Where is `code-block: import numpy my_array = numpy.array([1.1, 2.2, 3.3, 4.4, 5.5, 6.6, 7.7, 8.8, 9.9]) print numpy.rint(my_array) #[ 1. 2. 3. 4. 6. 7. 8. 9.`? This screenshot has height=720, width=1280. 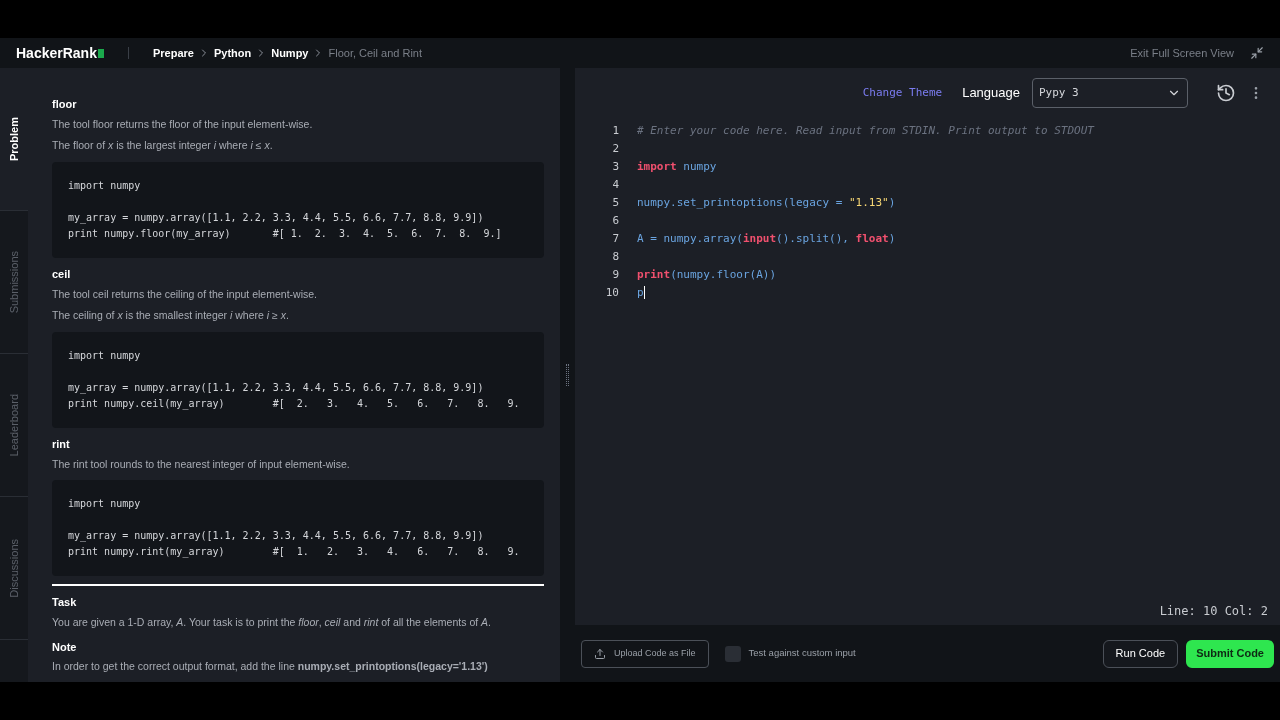 code-block: import numpy my_array = numpy.array([1.1, 2.2, 3.3, 4.4, 5.5, 6.6, 7.7, 8.8, 9.9]) print numpy.rint(my_array) #[ 1. 2. 3. 4. 6. 7. 8. 9. is located at coordinates (298, 528).